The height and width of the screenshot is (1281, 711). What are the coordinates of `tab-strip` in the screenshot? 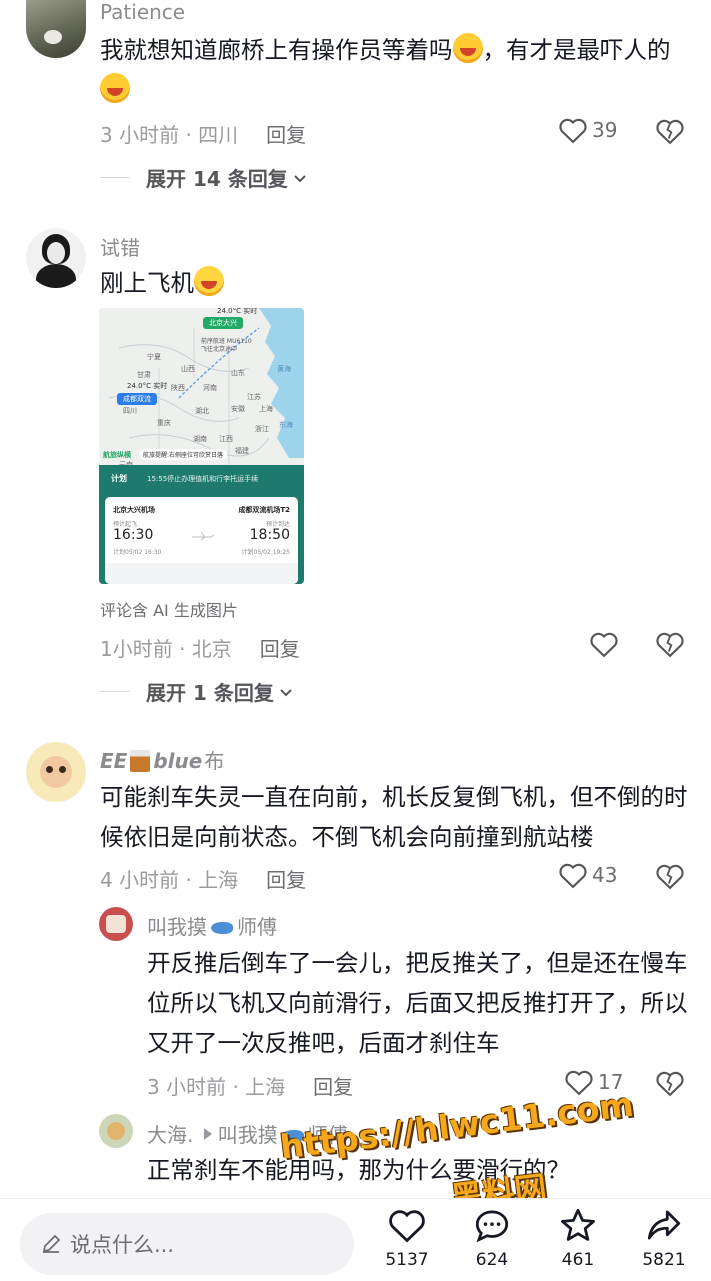 It's located at (201, 573).